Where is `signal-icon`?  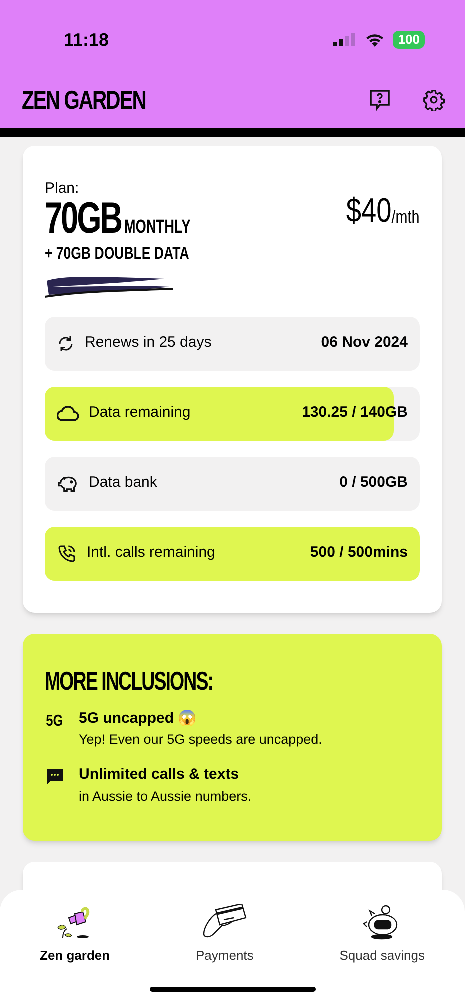
signal-icon is located at coordinates (345, 40).